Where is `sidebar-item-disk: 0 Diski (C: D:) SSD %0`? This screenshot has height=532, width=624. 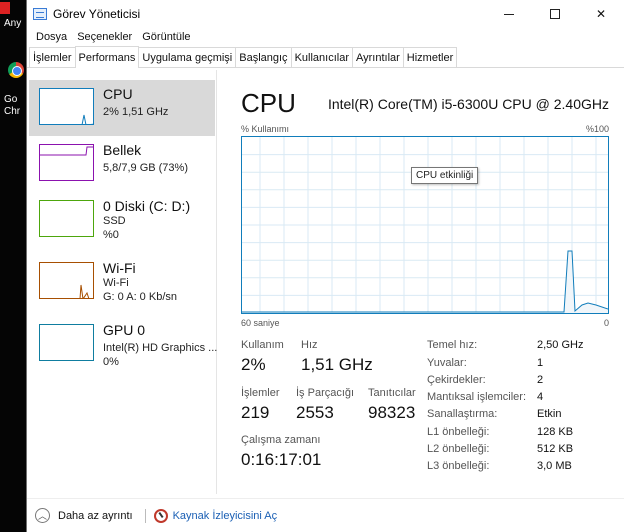
sidebar-item-disk: 0 Diski (C: D:) SSD %0 is located at coordinates (122, 220).